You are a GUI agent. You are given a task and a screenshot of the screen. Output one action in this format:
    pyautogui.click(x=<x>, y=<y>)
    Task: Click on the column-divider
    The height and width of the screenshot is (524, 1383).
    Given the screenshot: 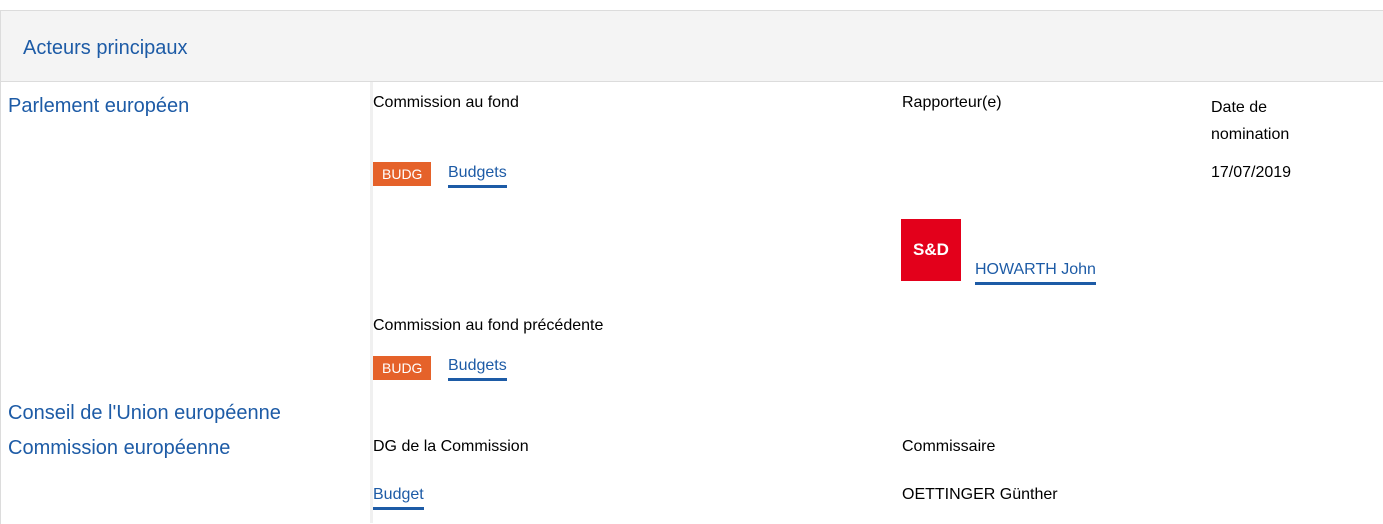 What is the action you would take?
    pyautogui.click(x=371, y=302)
    